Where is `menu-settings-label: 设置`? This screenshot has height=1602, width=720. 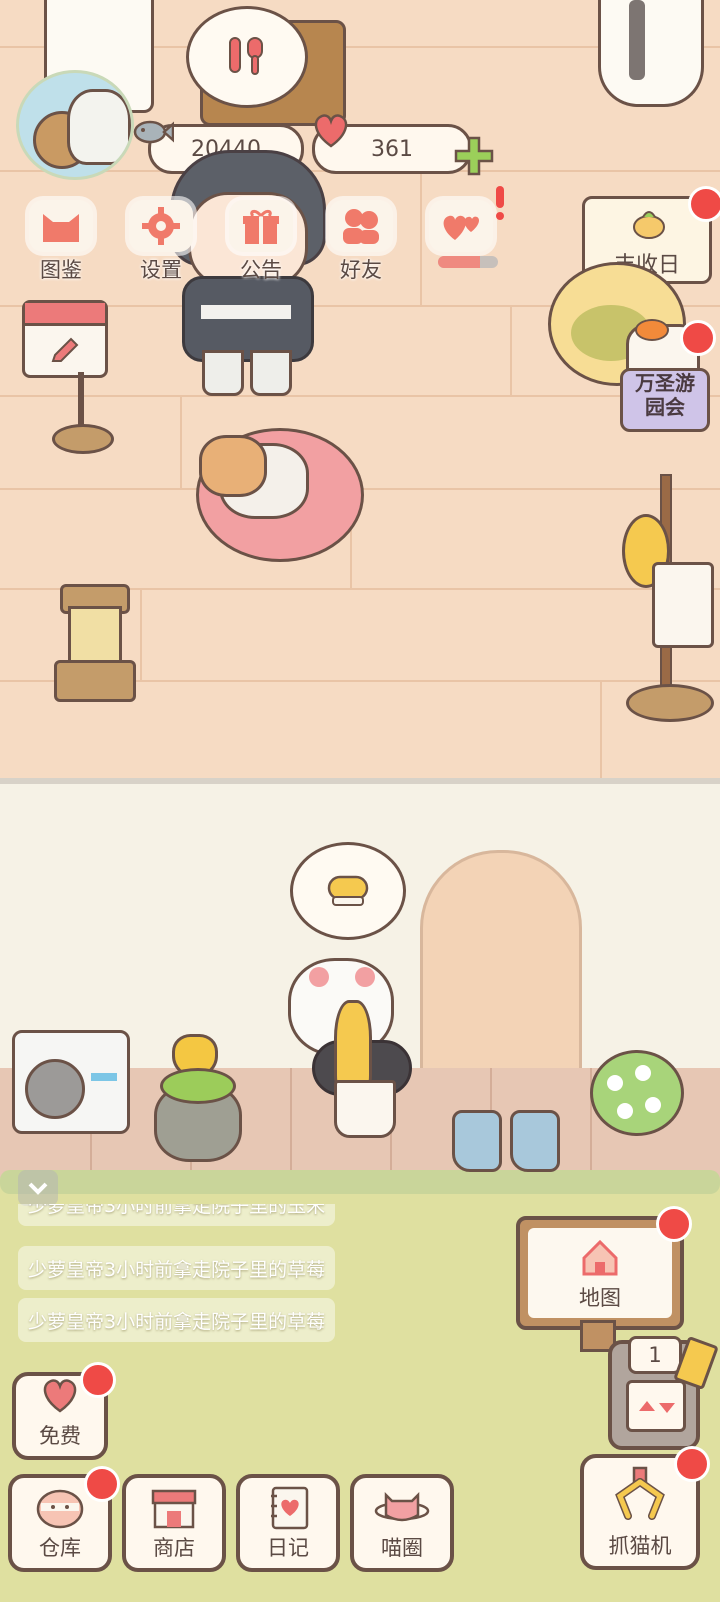 menu-settings-label: 设置 is located at coordinates (161, 270).